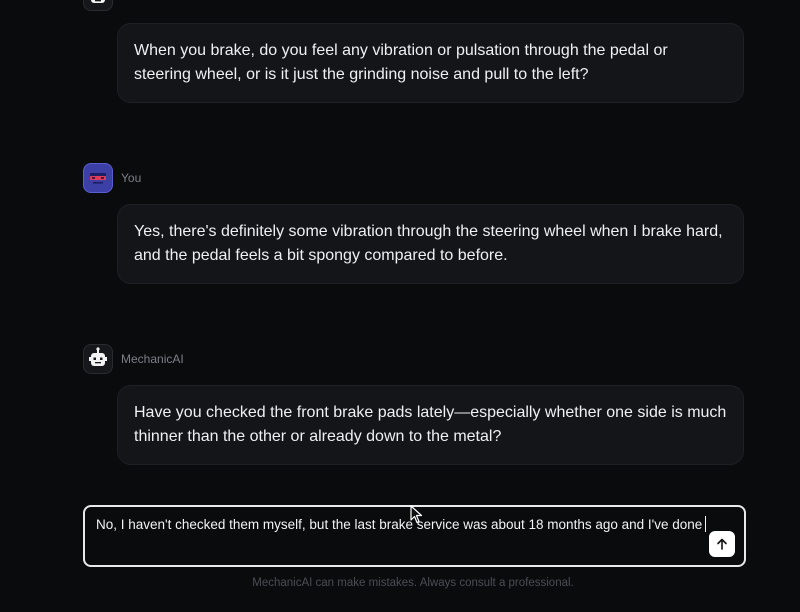 This screenshot has height=612, width=800. I want to click on arrow-up-icon, so click(722, 544).